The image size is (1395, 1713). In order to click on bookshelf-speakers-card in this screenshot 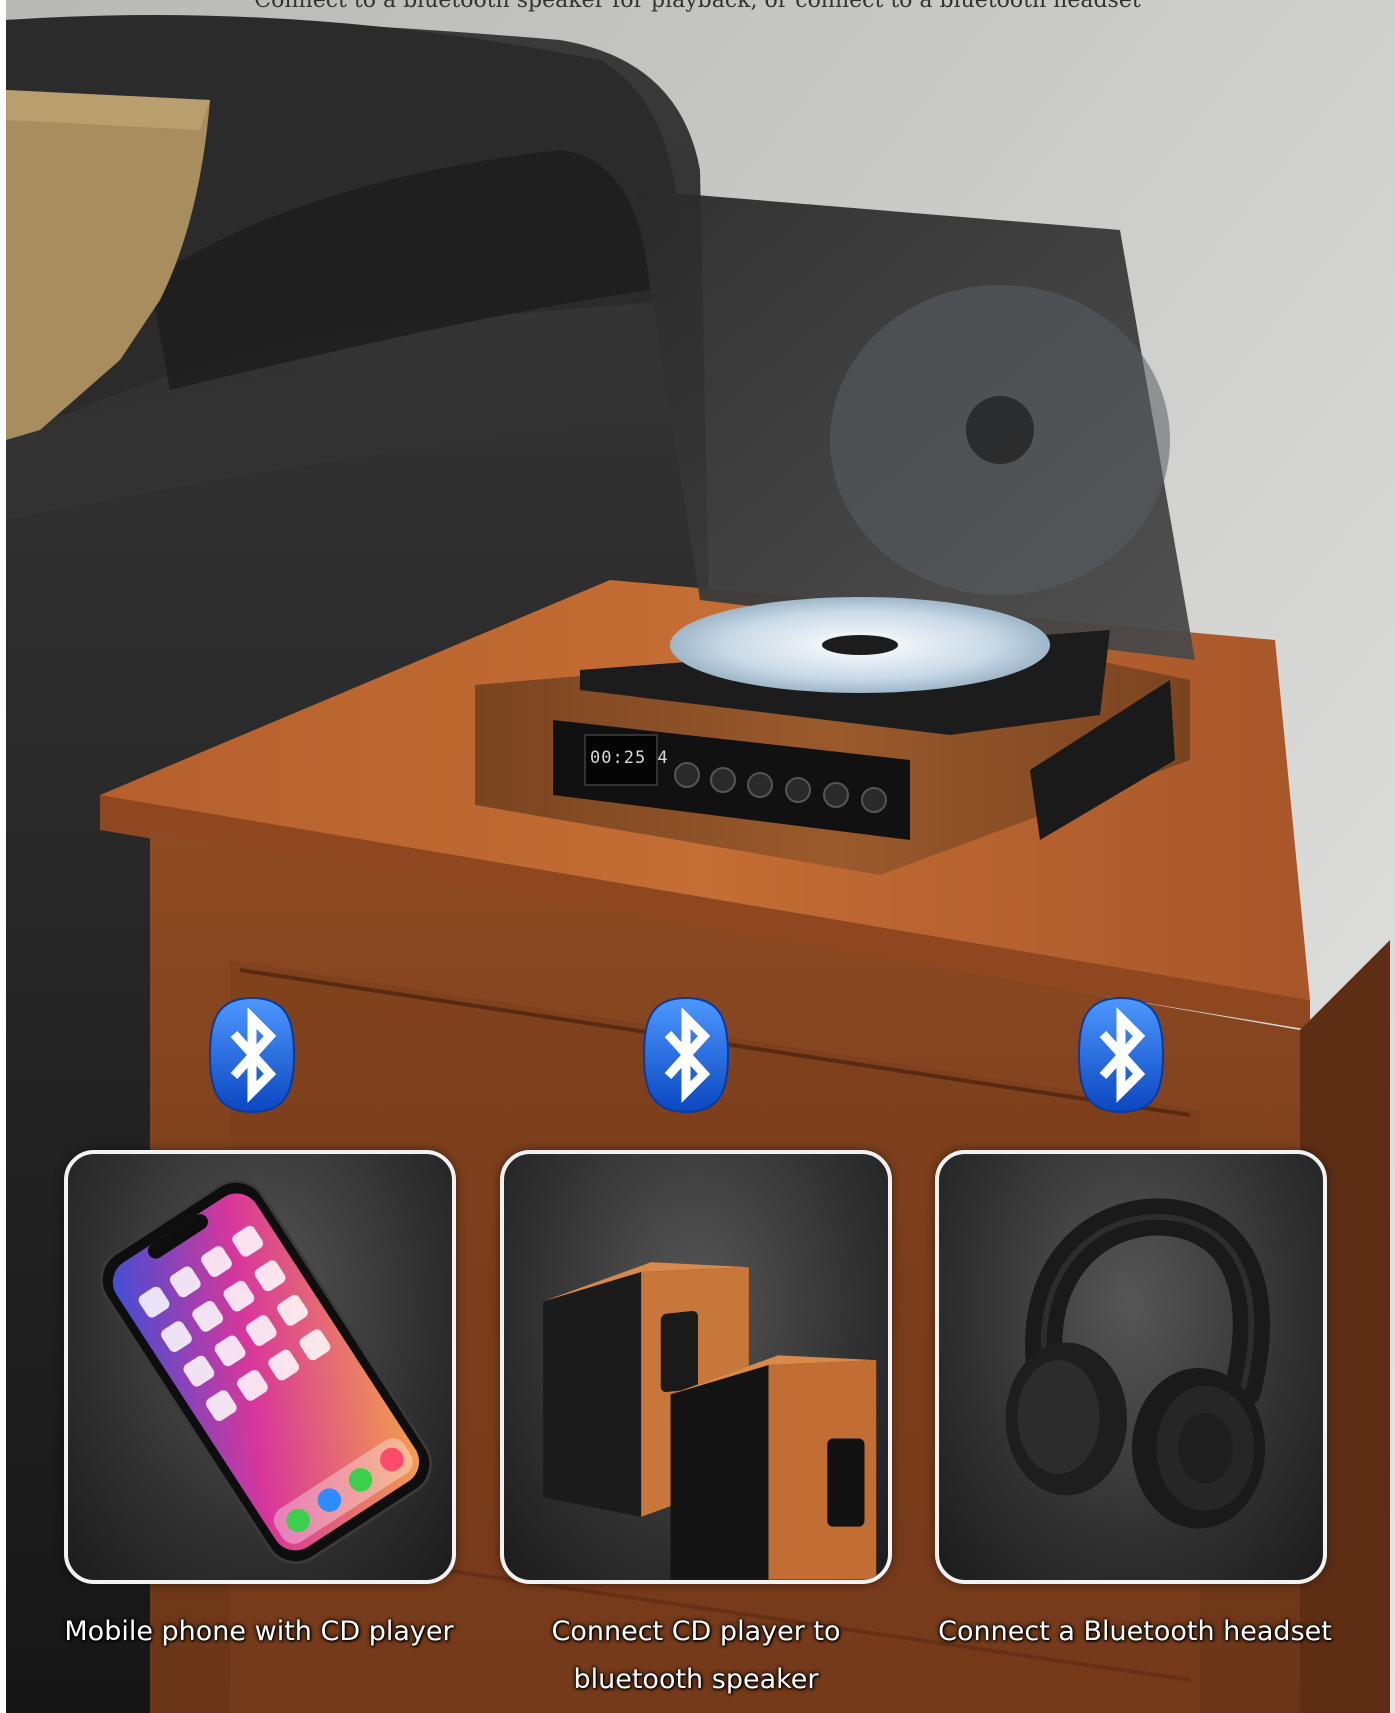, I will do `click(696, 1367)`.